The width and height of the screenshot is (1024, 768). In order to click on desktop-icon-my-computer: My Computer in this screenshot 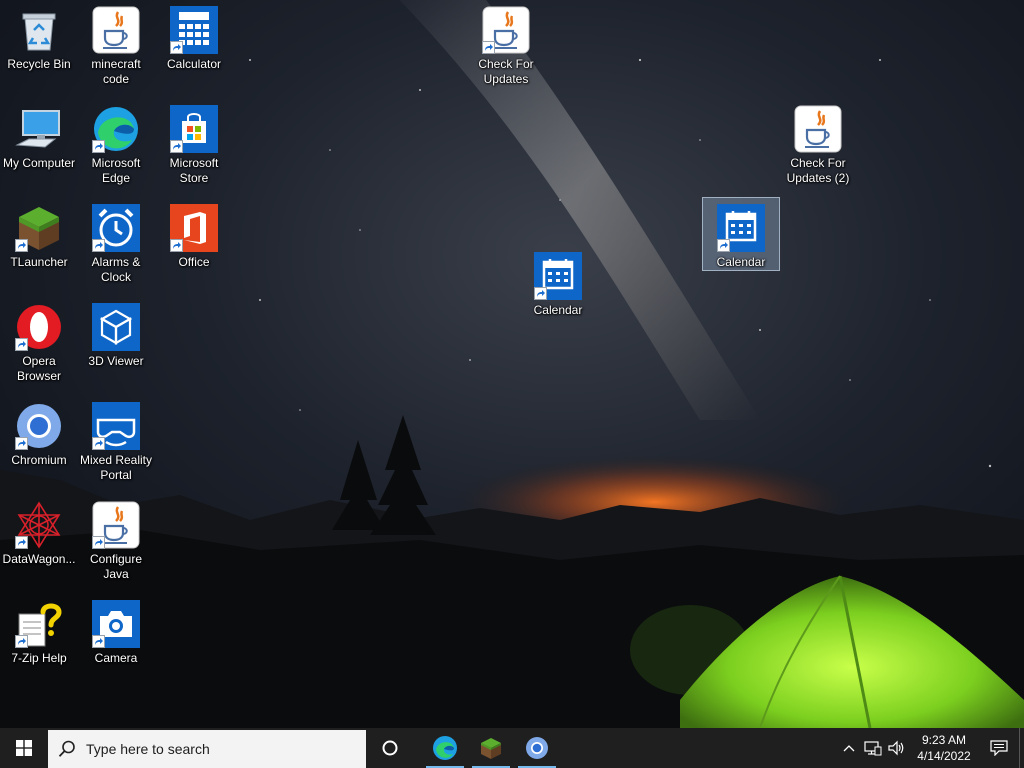, I will do `click(39, 135)`.